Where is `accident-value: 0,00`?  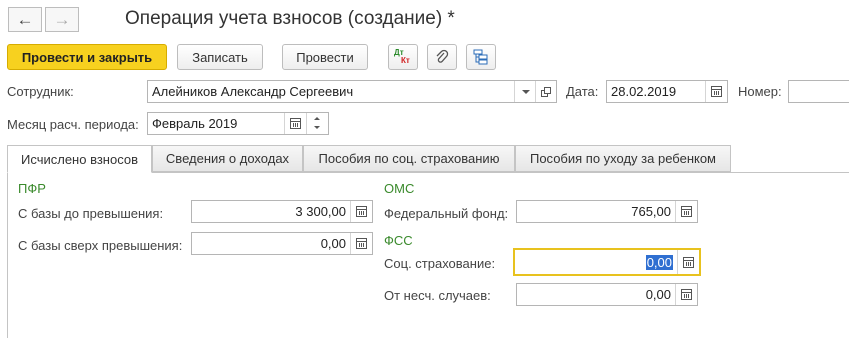
accident-value: 0,00 is located at coordinates (658, 294).